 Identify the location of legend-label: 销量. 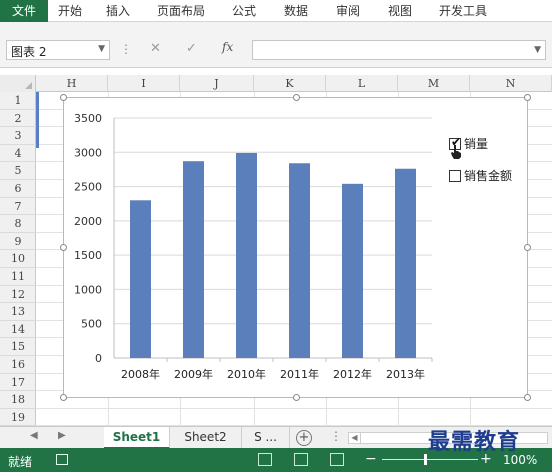
(476, 144).